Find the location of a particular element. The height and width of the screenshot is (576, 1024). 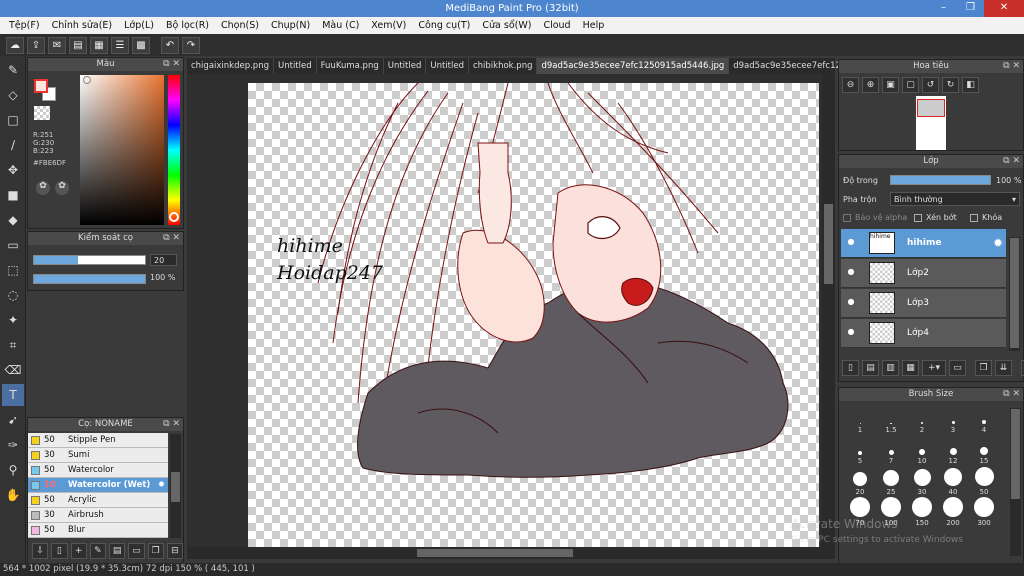

brush-size-option: 30 is located at coordinates (922, 481).